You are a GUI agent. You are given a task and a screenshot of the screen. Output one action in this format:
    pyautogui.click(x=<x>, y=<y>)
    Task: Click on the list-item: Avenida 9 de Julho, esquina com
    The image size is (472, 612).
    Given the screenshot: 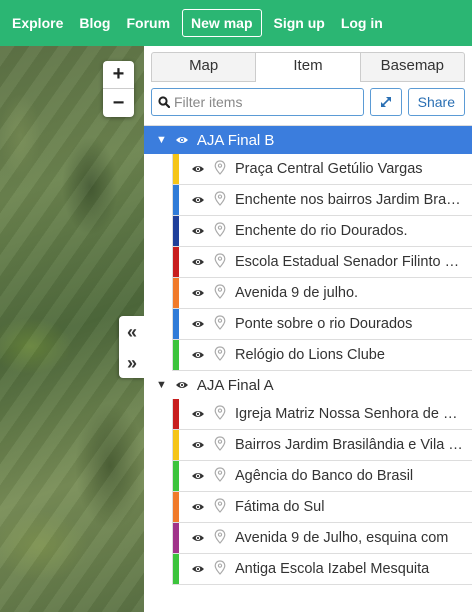 What is the action you would take?
    pyautogui.click(x=322, y=538)
    